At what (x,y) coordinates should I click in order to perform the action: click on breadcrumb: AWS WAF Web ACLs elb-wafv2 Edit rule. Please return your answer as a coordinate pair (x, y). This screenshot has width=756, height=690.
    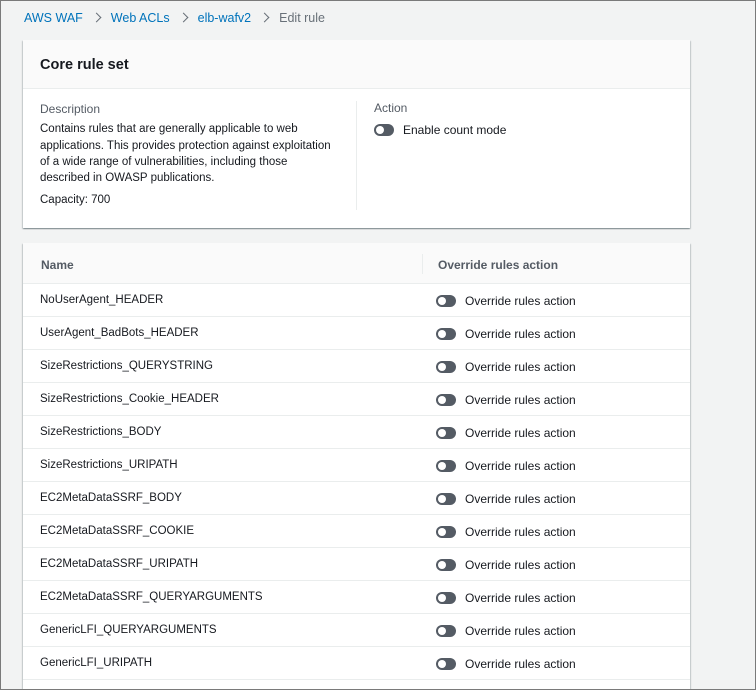
    Looking at the image, I should click on (174, 18).